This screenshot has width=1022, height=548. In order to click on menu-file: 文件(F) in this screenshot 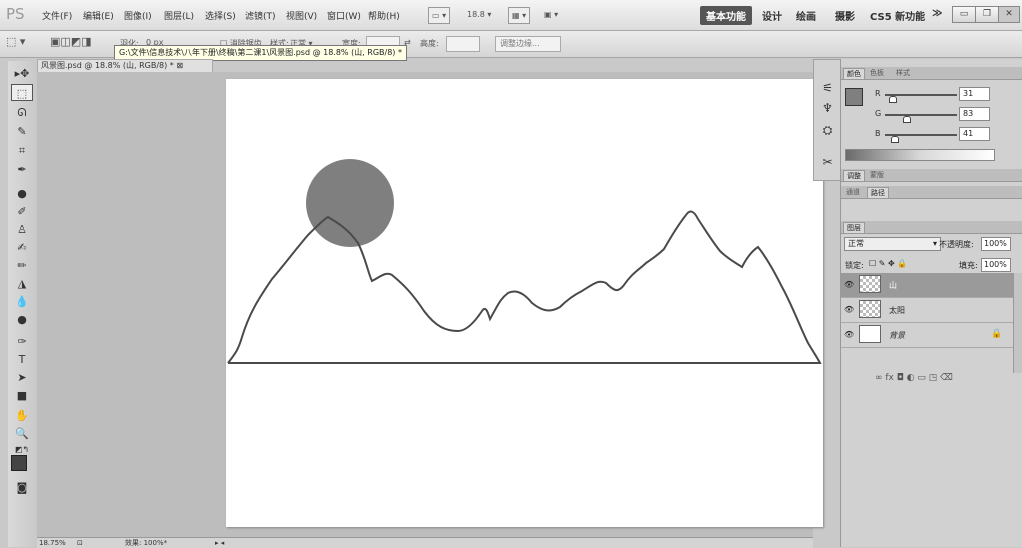, I will do `click(57, 15)`.